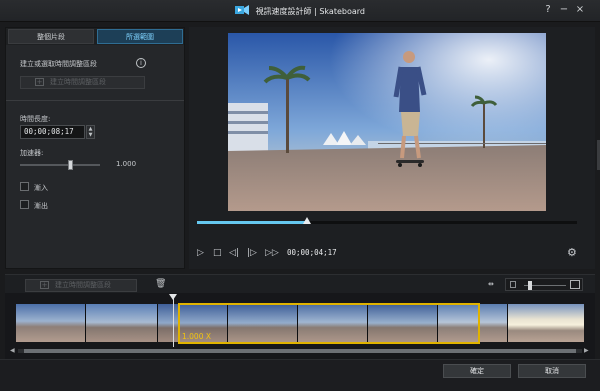  Describe the element at coordinates (60, 165) in the screenshot. I see `speed-slider` at that location.